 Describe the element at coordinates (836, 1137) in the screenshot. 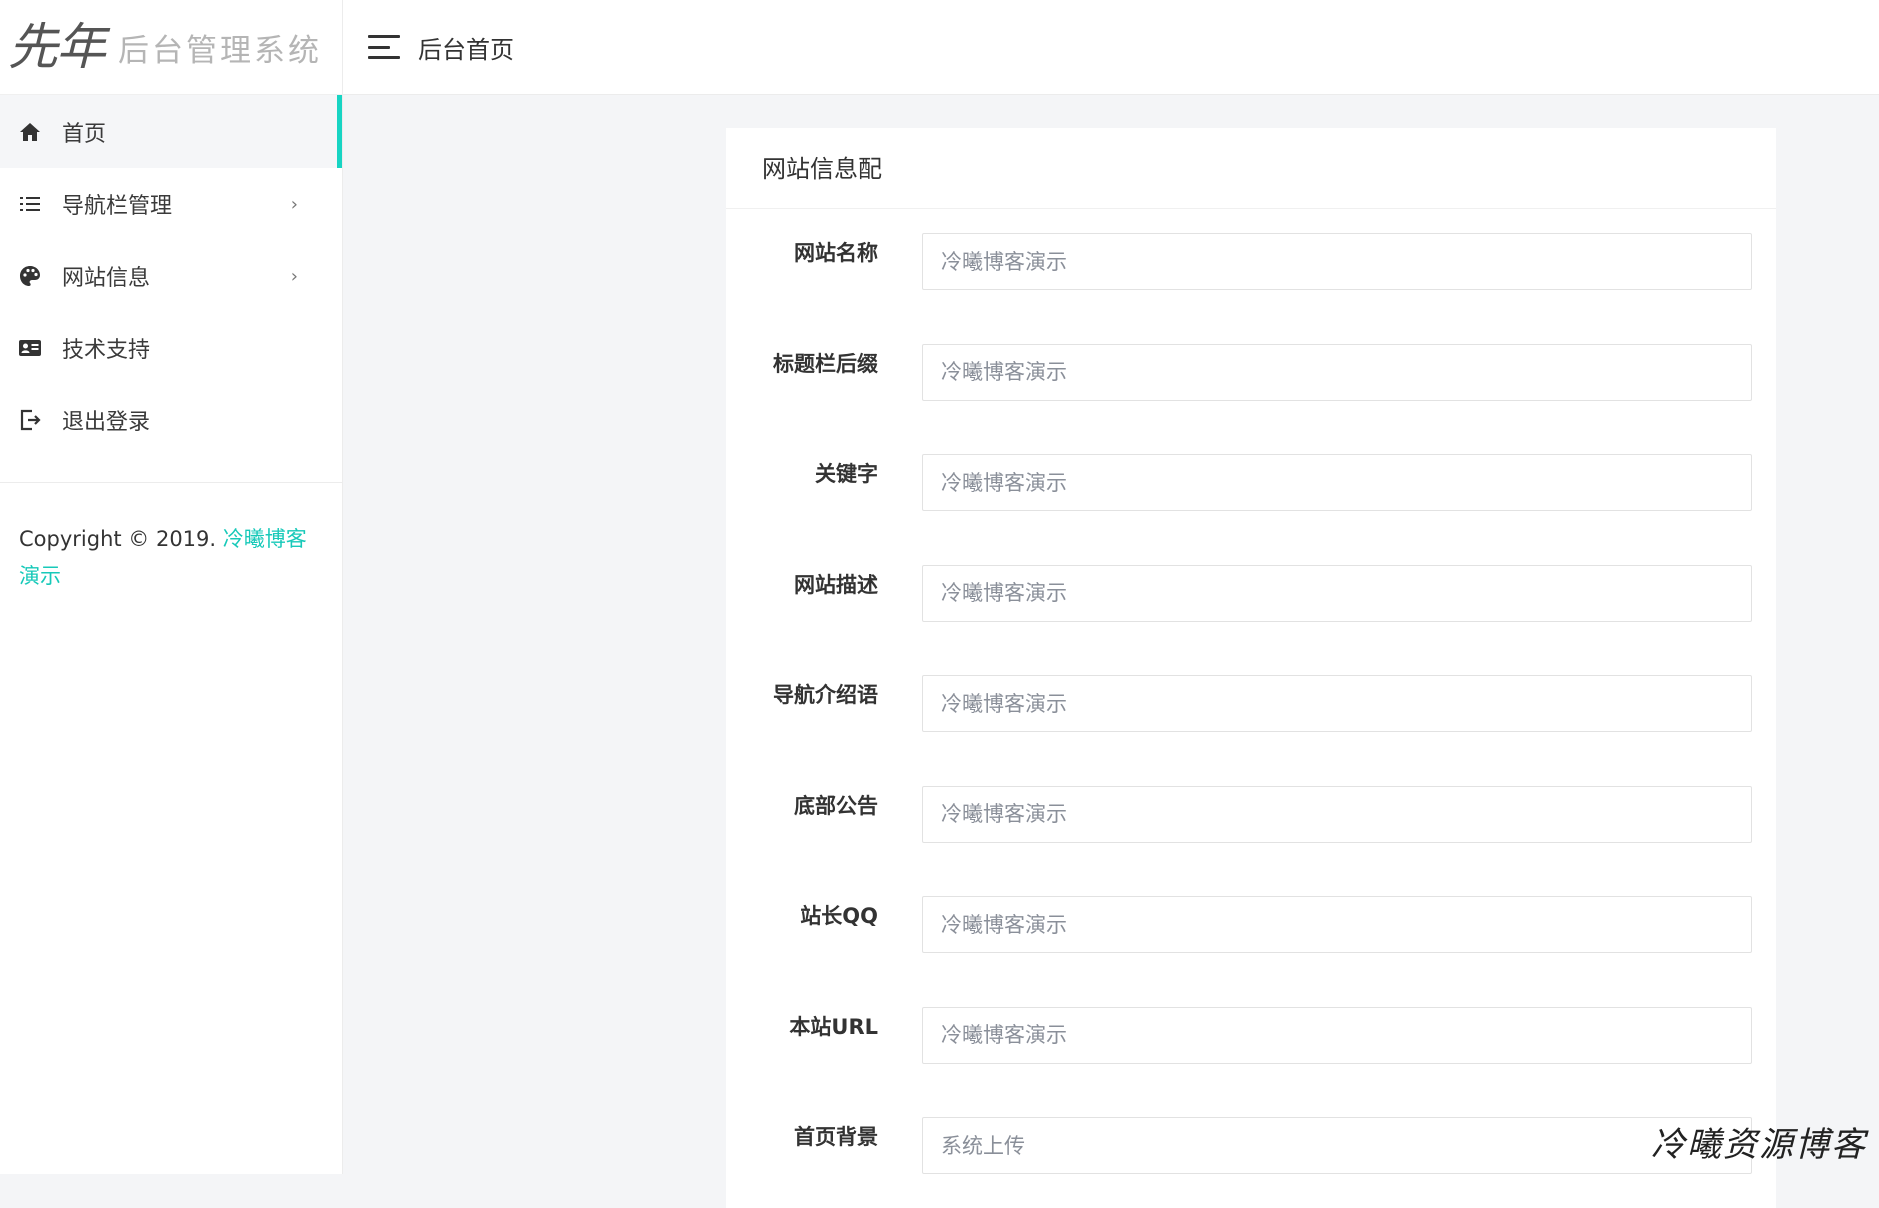

I see `field-label: 首页背景` at that location.